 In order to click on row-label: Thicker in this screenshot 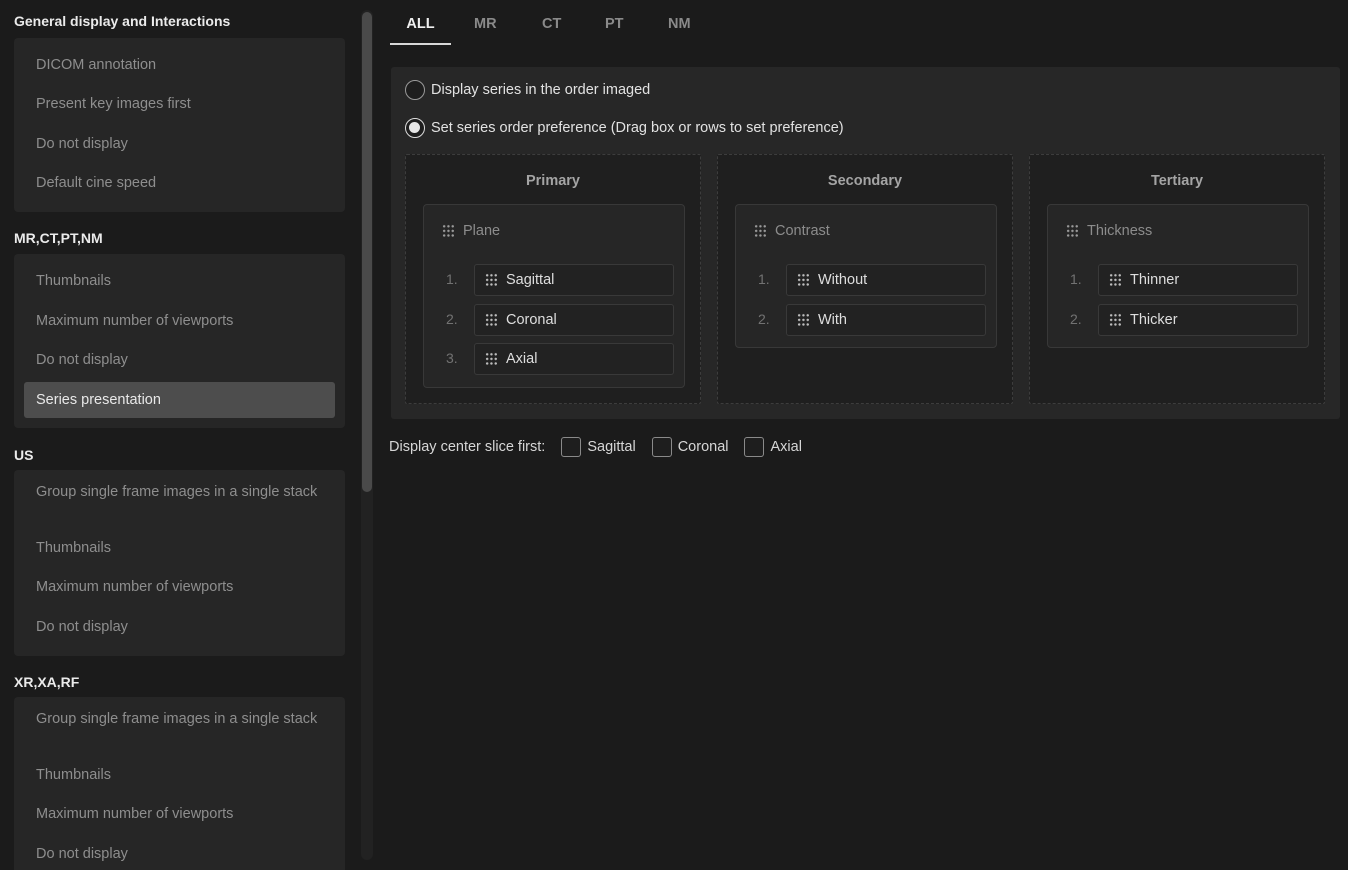, I will do `click(1154, 320)`.